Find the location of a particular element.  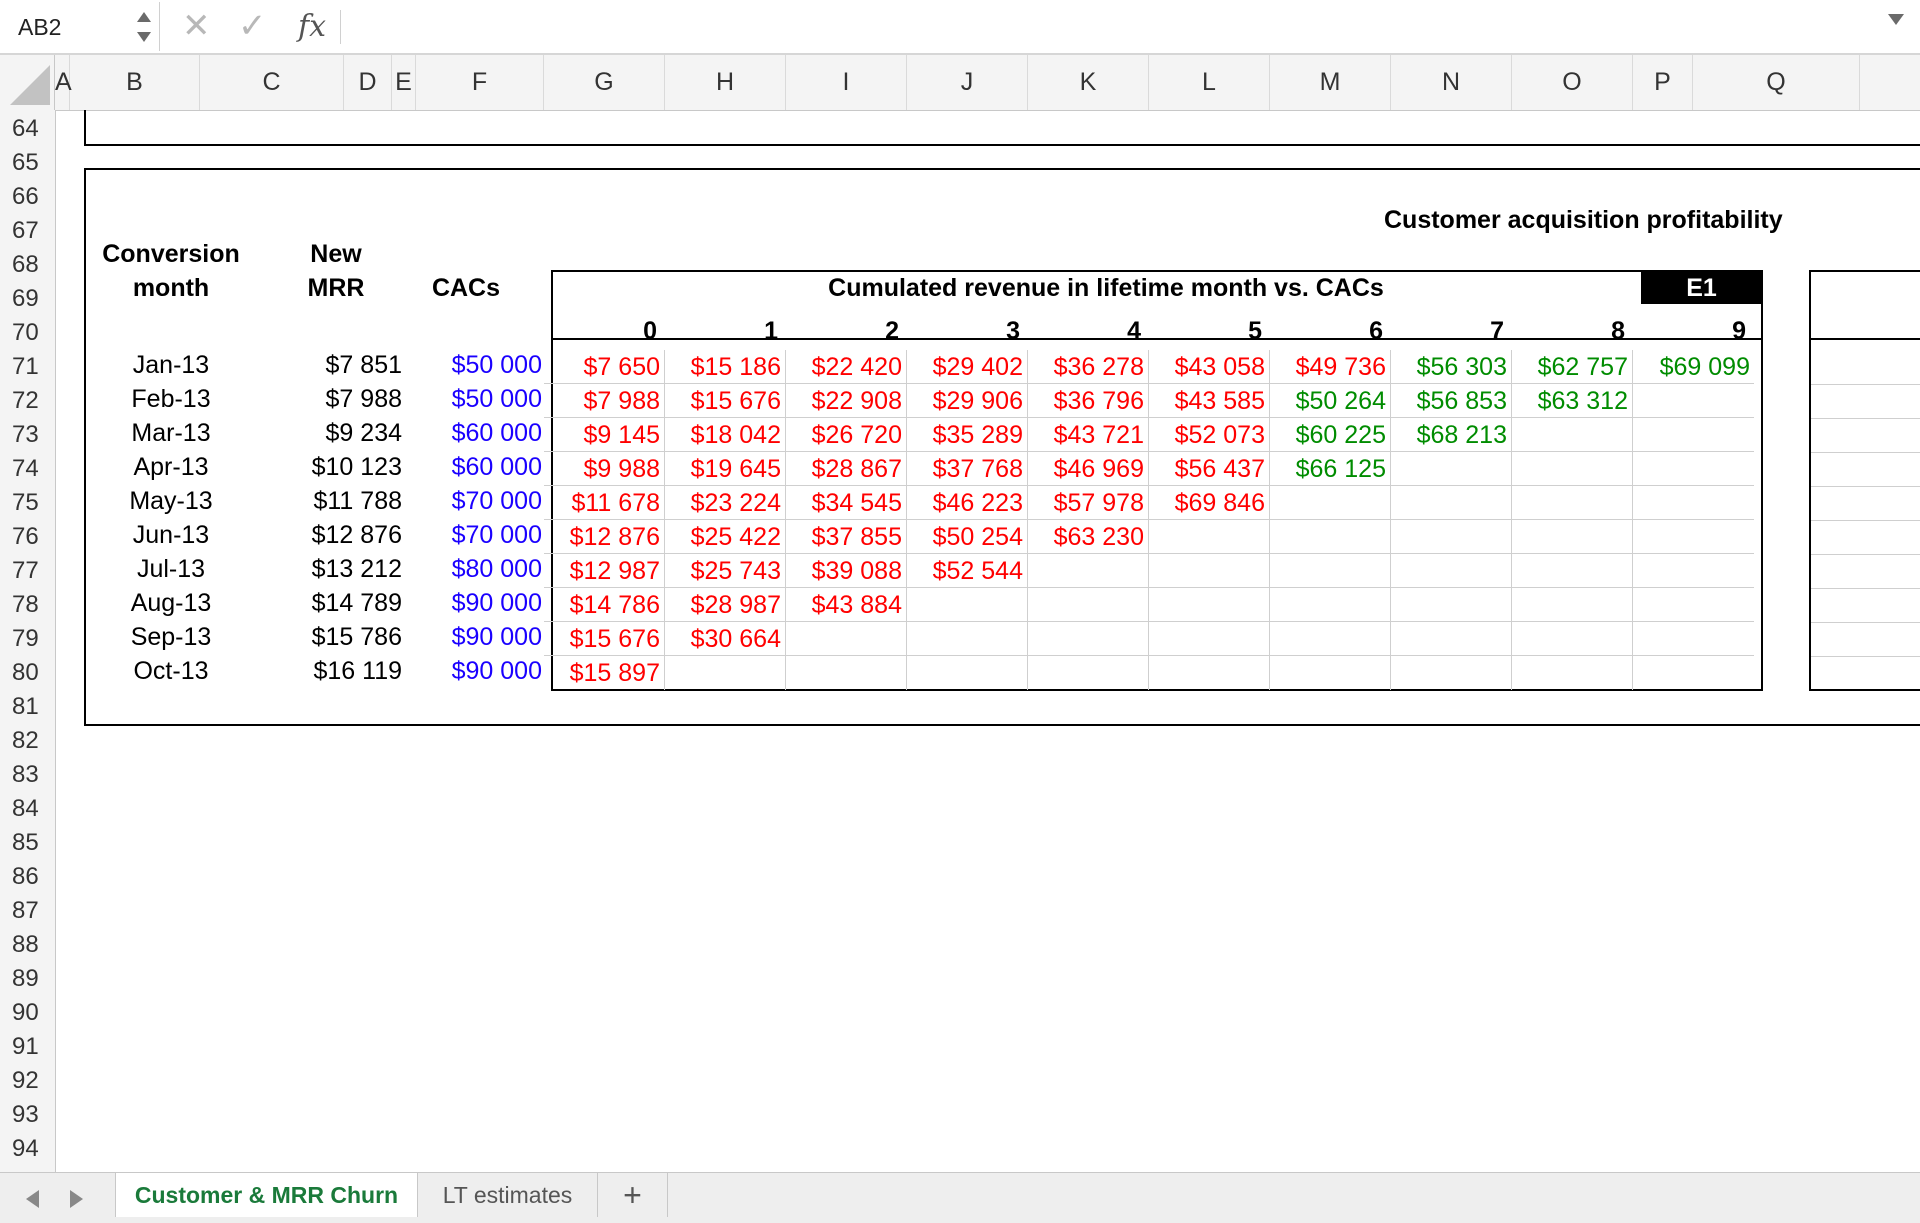

column-header: D is located at coordinates (368, 82).